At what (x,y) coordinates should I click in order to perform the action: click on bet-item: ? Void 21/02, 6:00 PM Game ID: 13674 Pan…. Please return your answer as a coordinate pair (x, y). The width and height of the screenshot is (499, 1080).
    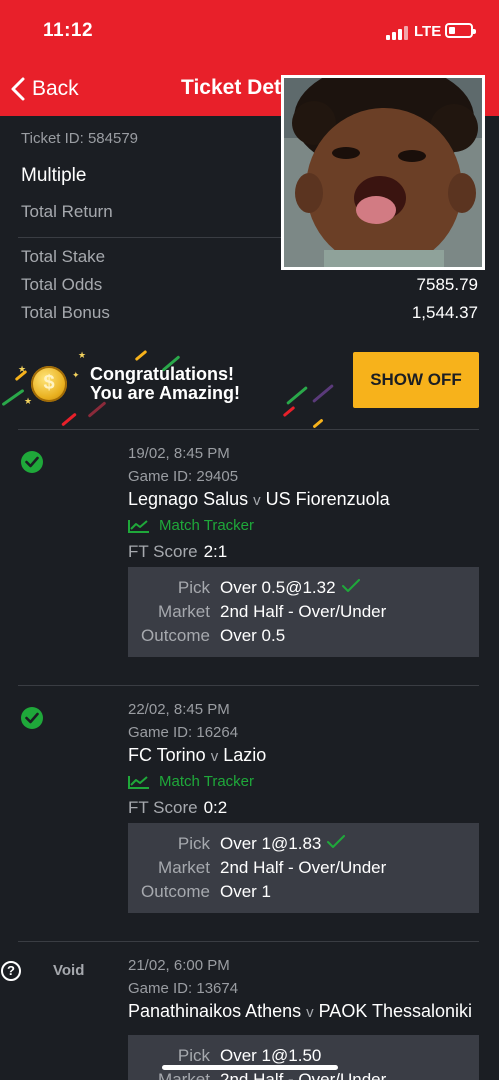
    Looking at the image, I should click on (249, 1010).